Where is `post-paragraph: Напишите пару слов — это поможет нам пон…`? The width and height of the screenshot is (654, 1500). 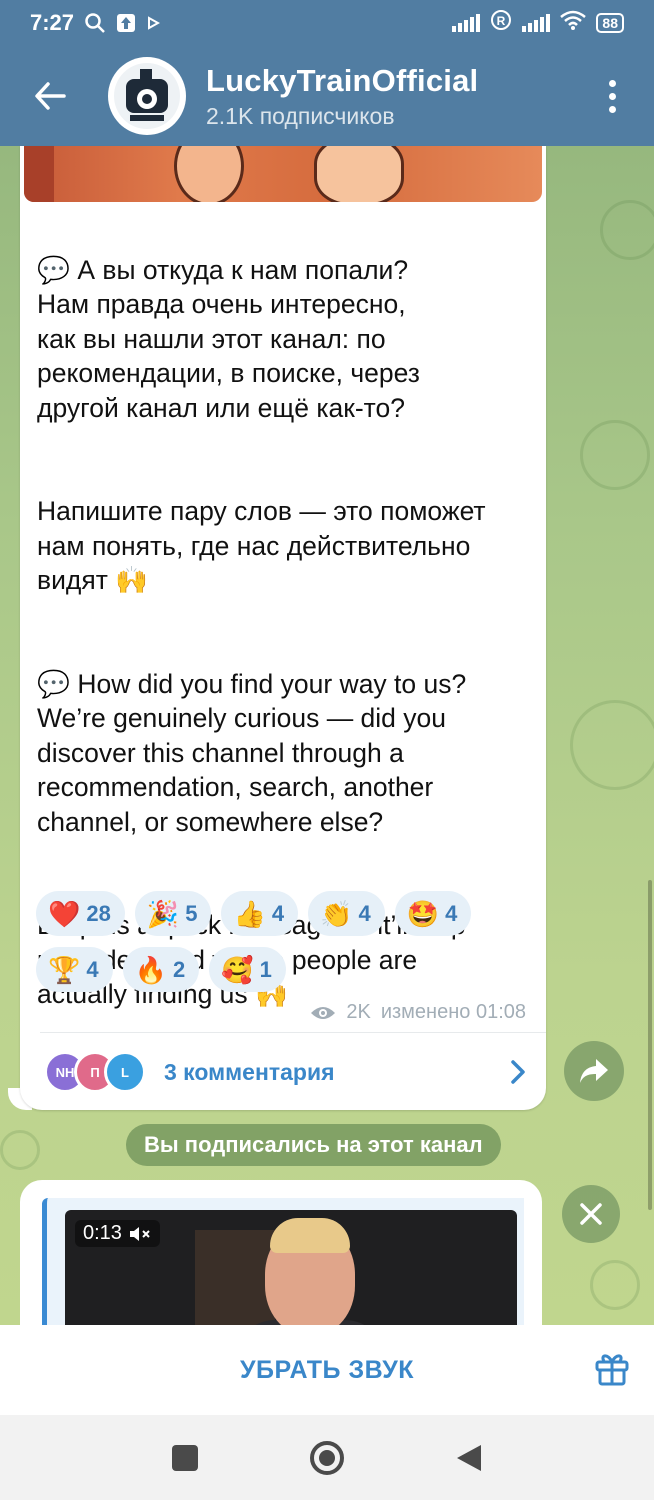
post-paragraph: Напишите пару слов — это поможет нам пон… is located at coordinates (261, 545).